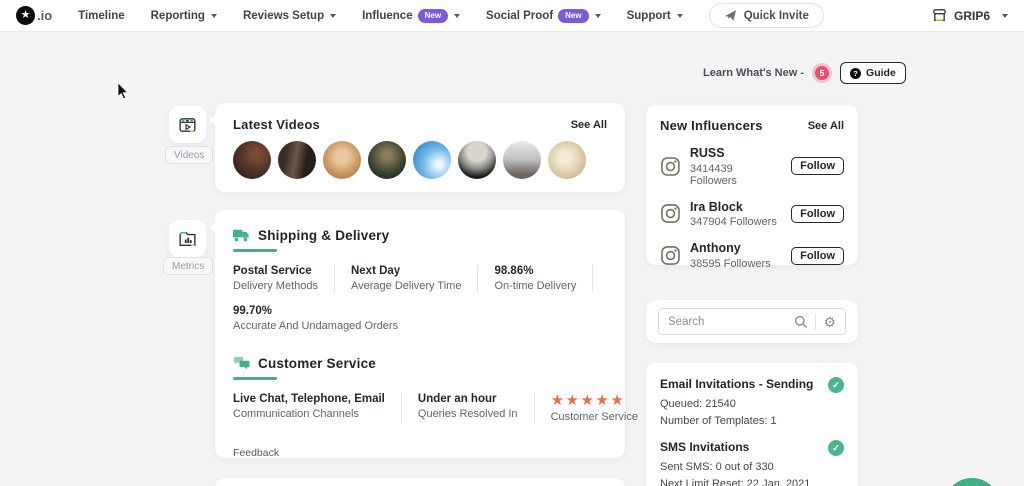 This screenshot has width=1024, height=486. I want to click on app-logo: ★ .io, so click(34, 15).